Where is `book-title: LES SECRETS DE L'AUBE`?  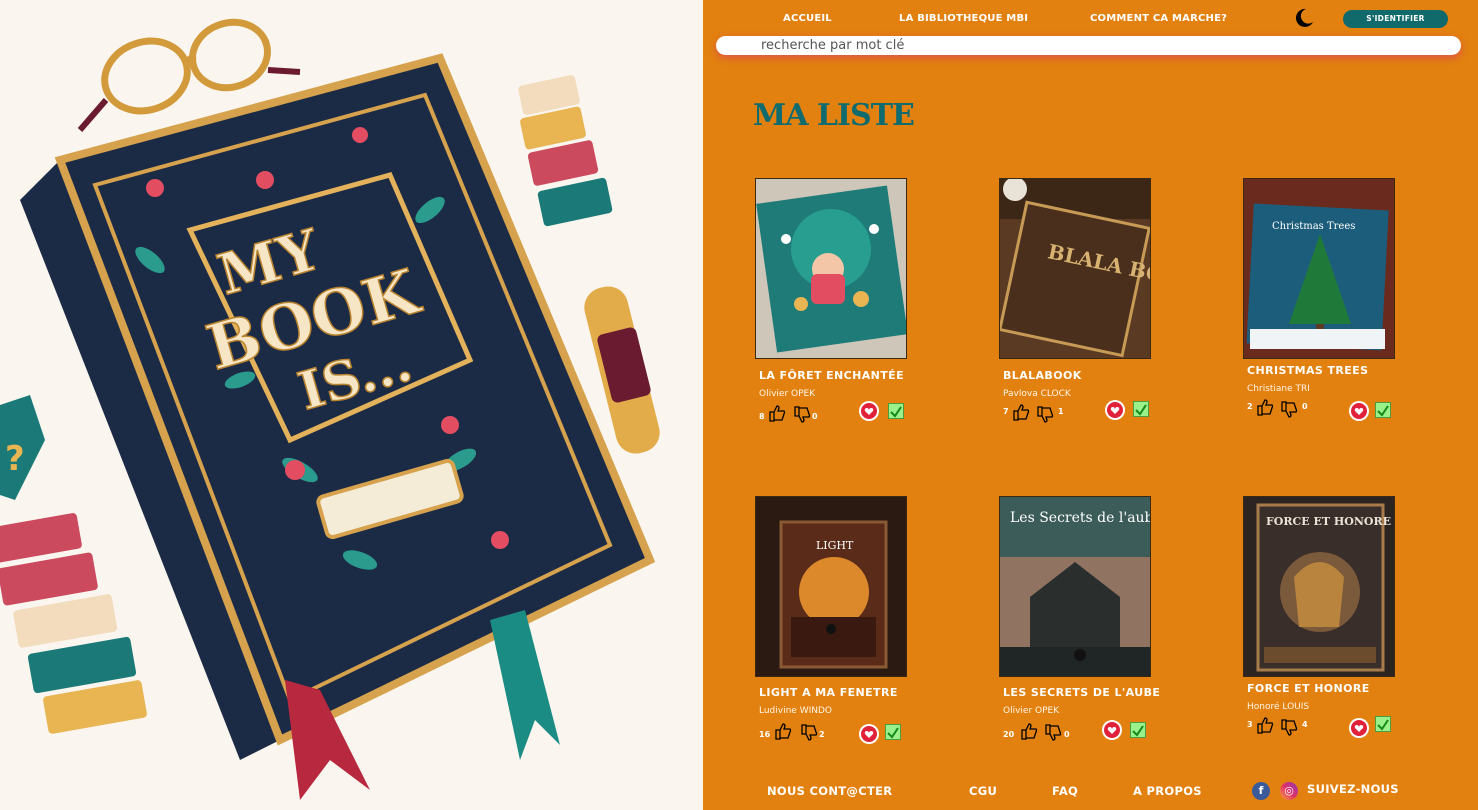
book-title: LES SECRETS DE L'AUBE is located at coordinates (1081, 692).